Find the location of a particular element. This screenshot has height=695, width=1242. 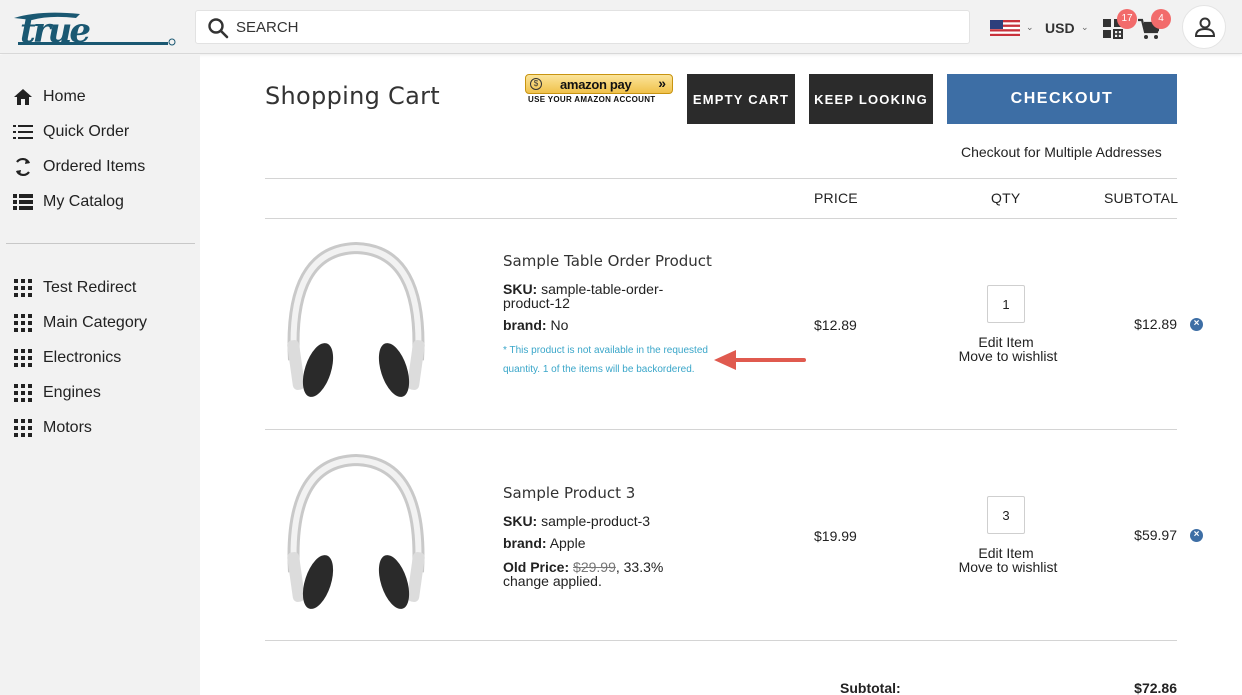

sidebar-item-test-redirect: Test Redirect is located at coordinates (74, 288).